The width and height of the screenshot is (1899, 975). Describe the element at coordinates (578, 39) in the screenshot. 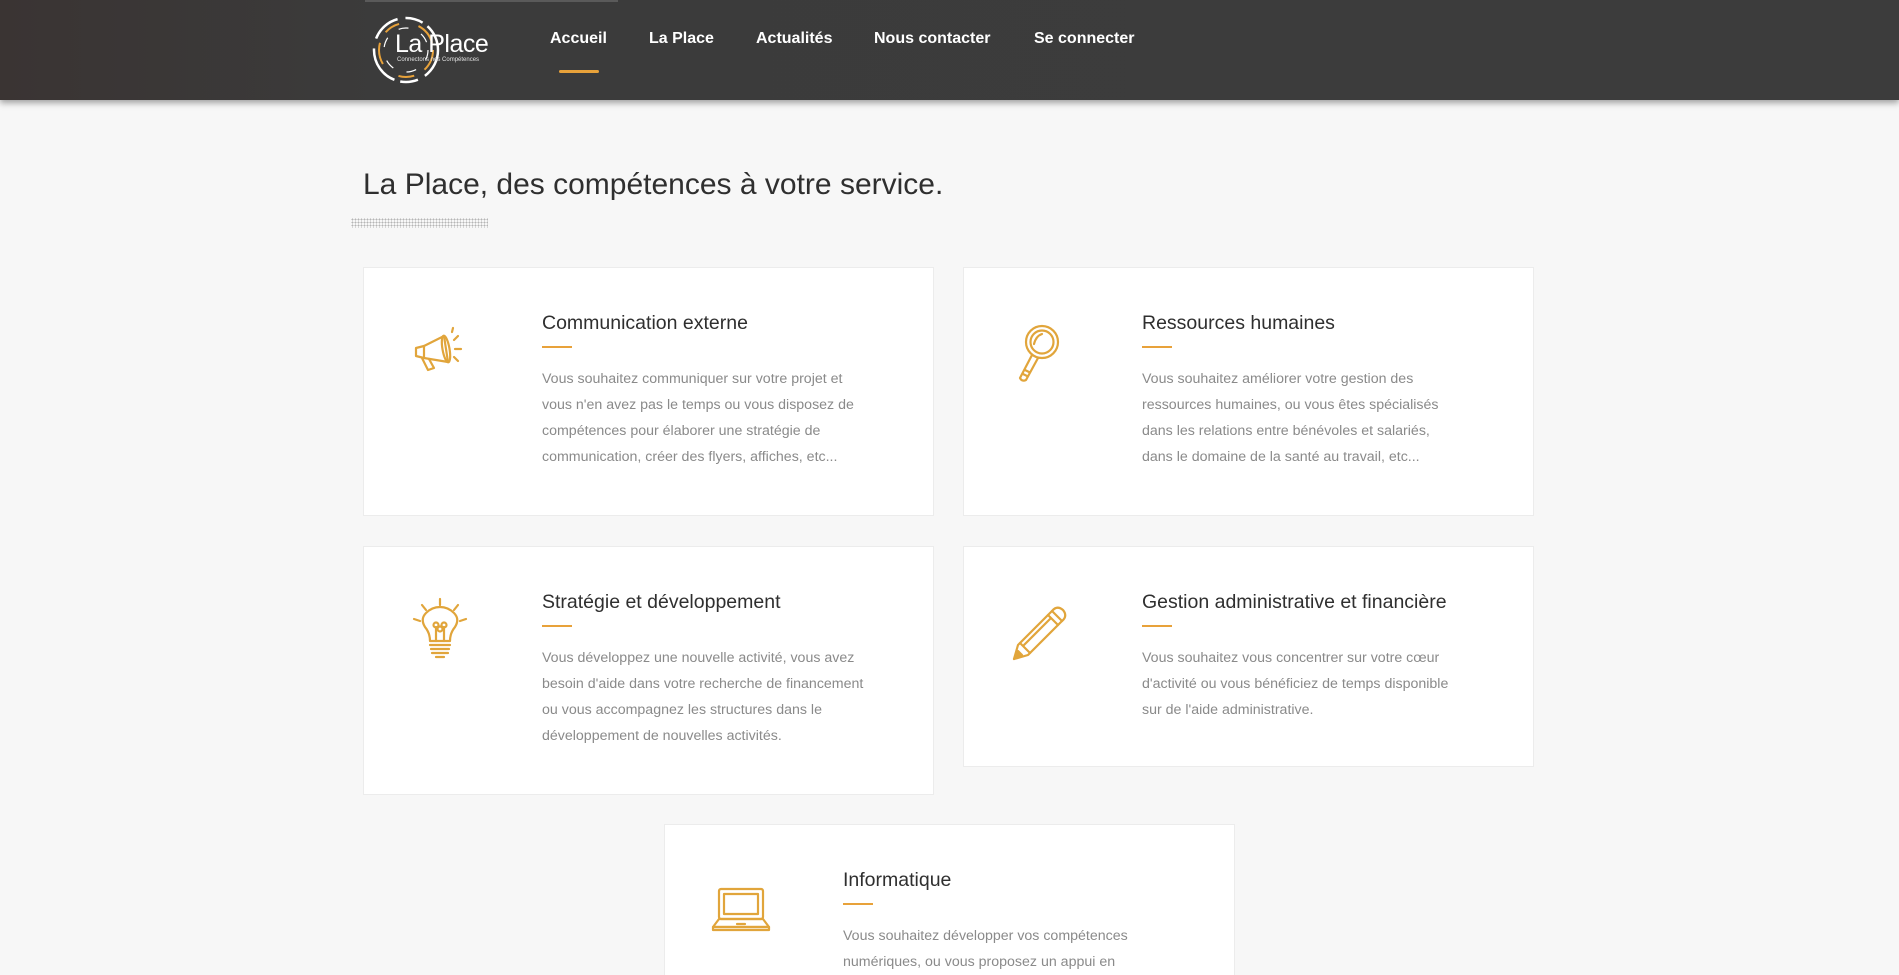

I see `nav-accueil: Accueil` at that location.